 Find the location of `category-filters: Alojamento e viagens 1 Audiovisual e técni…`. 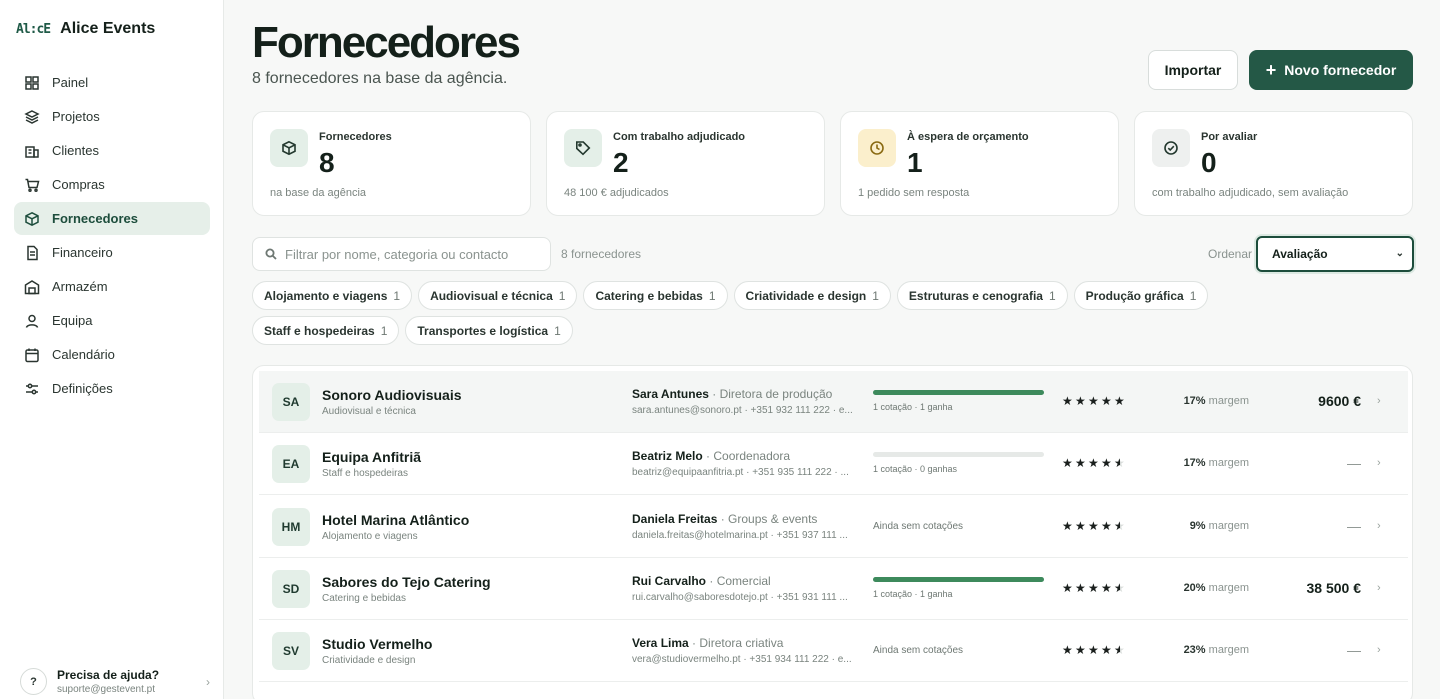

category-filters: Alojamento e viagens 1 Audiovisual e técni… is located at coordinates (772, 313).